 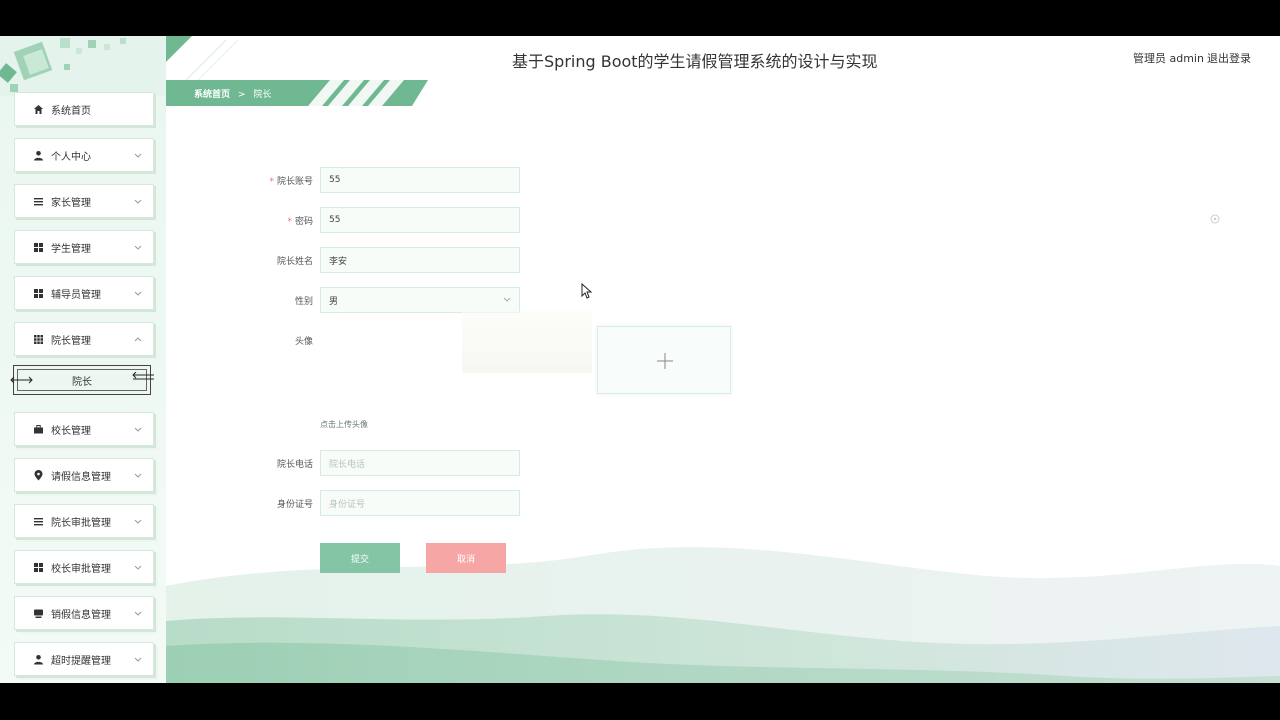 I want to click on ghost-overlay, so click(x=527, y=342).